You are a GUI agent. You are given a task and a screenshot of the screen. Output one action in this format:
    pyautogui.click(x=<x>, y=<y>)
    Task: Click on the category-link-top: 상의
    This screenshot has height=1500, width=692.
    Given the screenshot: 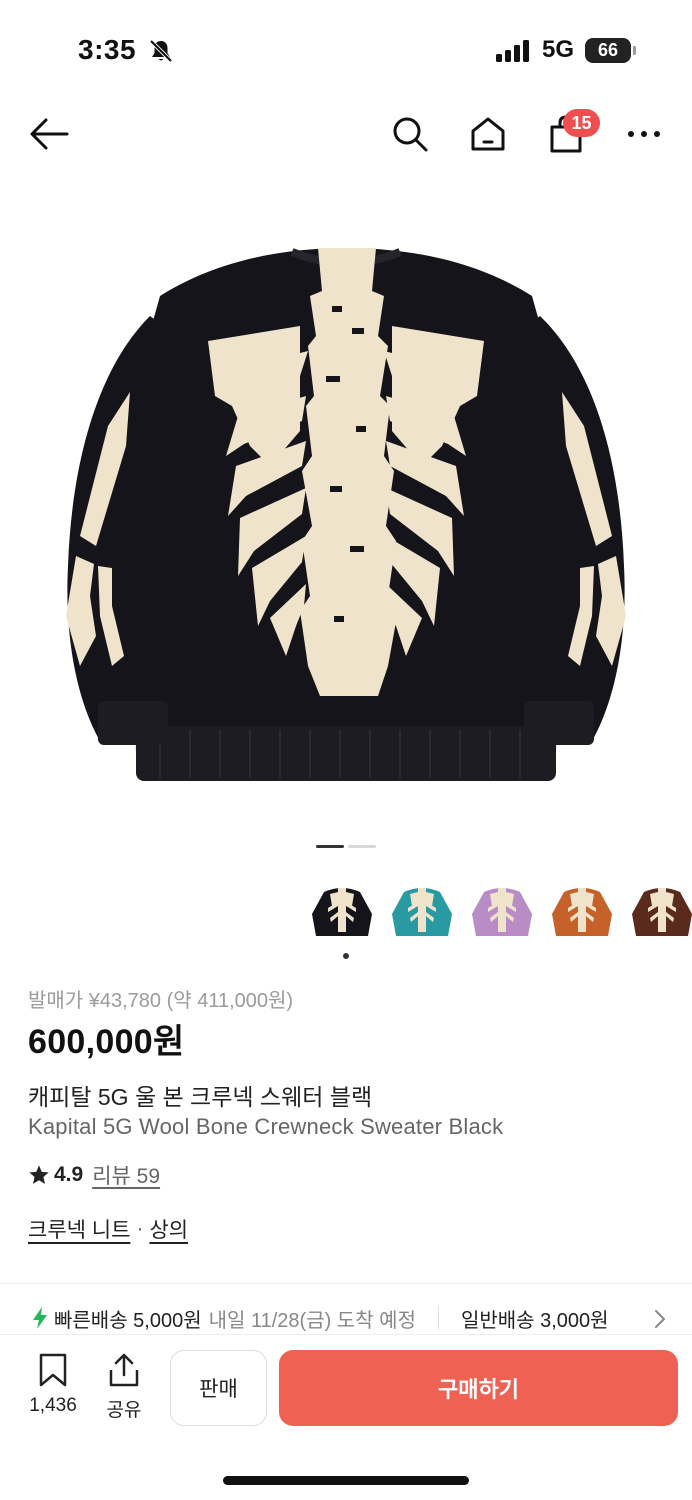 What is the action you would take?
    pyautogui.click(x=168, y=1229)
    